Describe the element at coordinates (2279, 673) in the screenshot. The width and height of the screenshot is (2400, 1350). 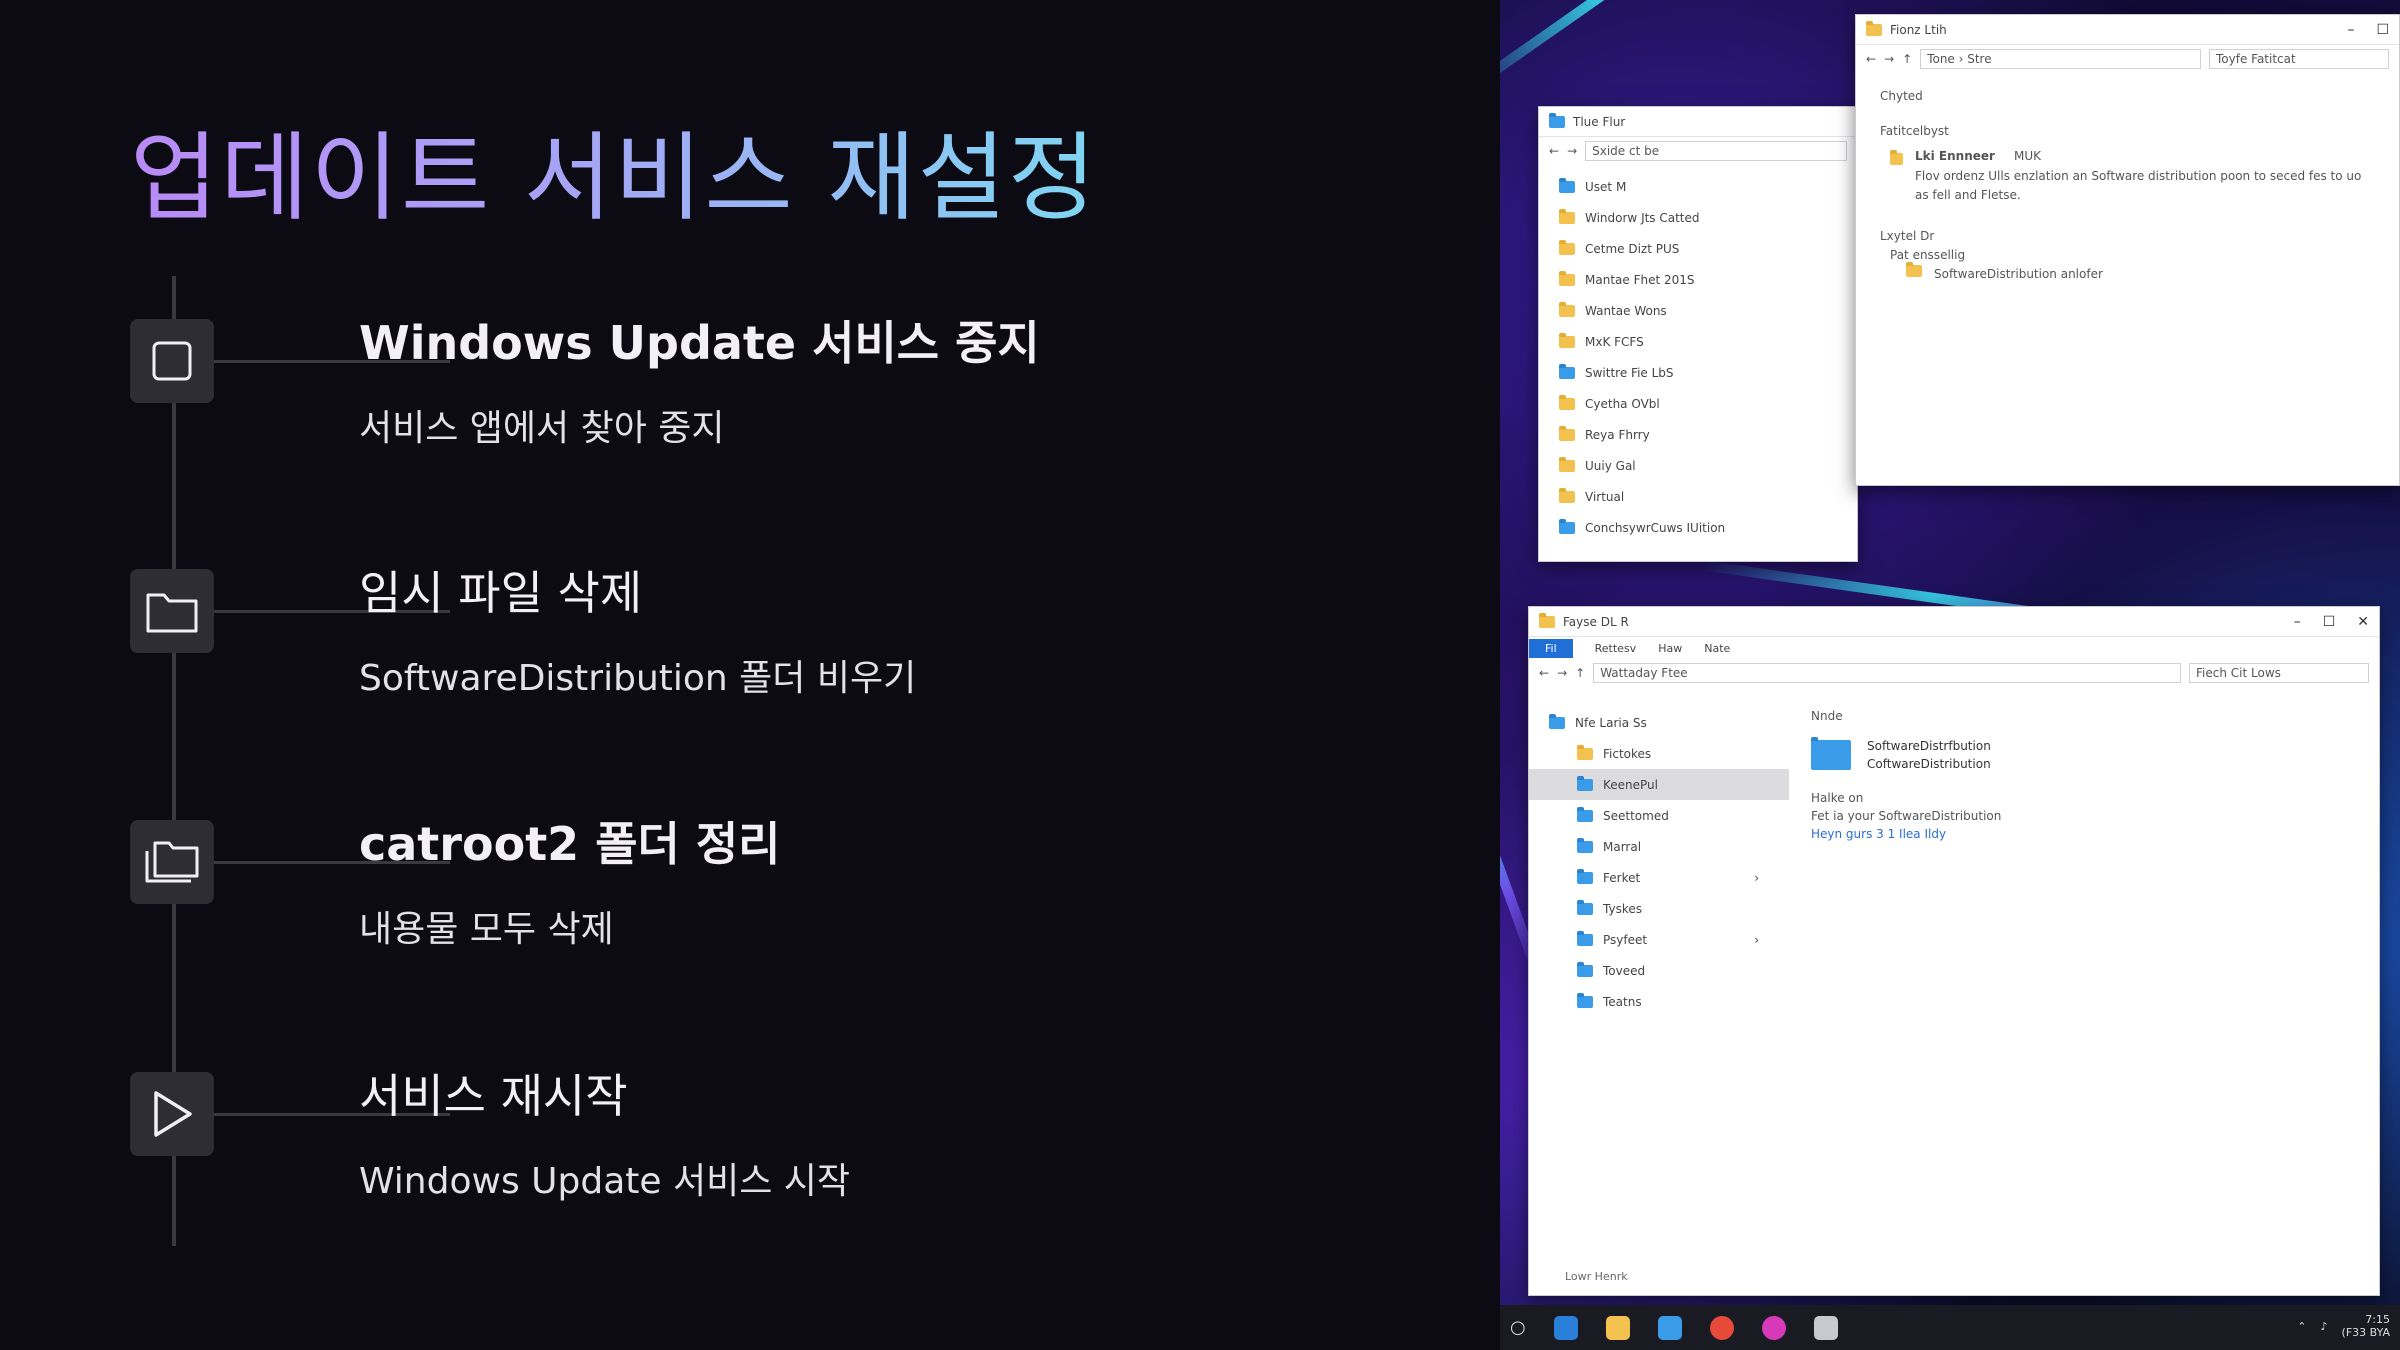
I see `search-input: Fiech Cit Lows` at that location.